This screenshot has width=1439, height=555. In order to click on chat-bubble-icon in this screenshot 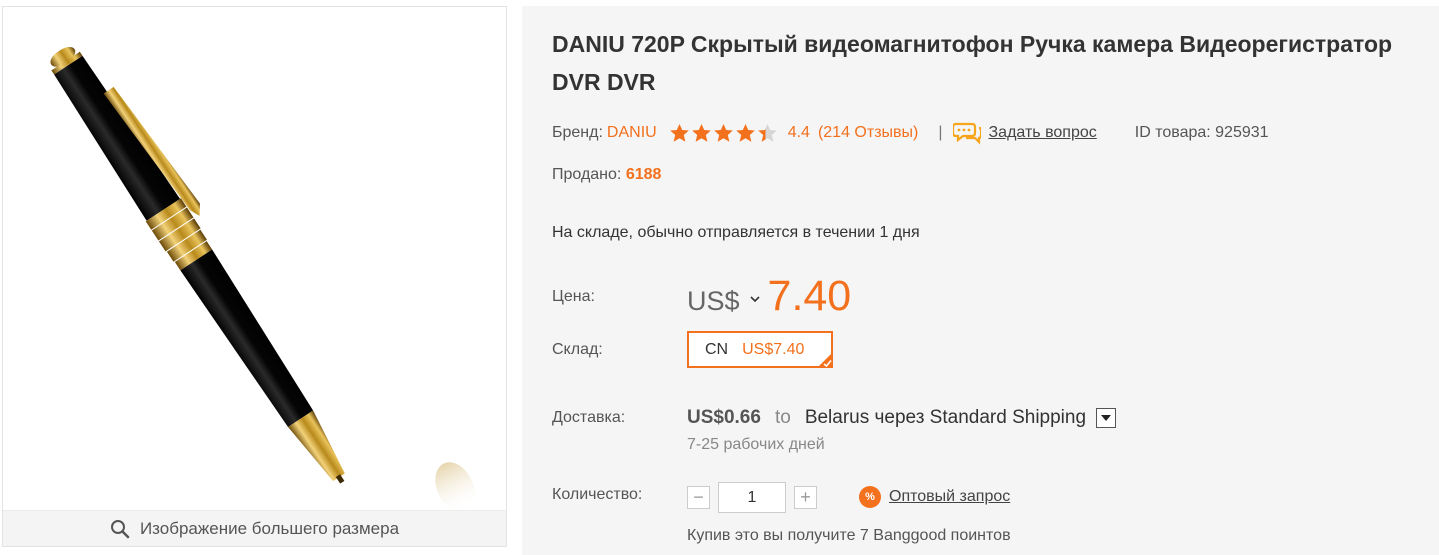, I will do `click(966, 133)`.